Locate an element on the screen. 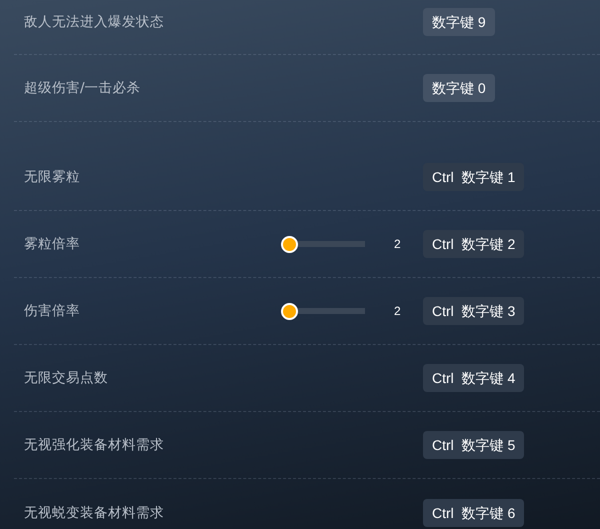  hotkey-badge: Ctrl 数字键 2 is located at coordinates (473, 244).